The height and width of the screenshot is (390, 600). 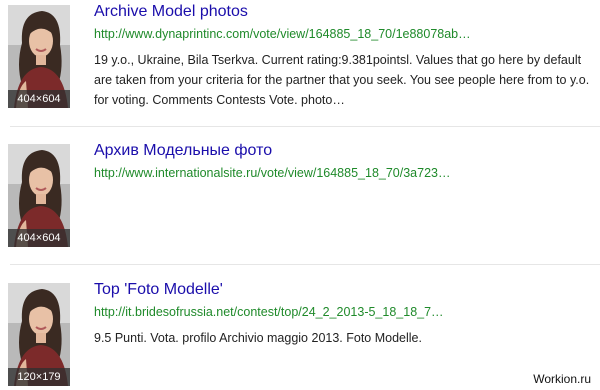 I want to click on result-thumbnail: 120×179, so click(x=39, y=334).